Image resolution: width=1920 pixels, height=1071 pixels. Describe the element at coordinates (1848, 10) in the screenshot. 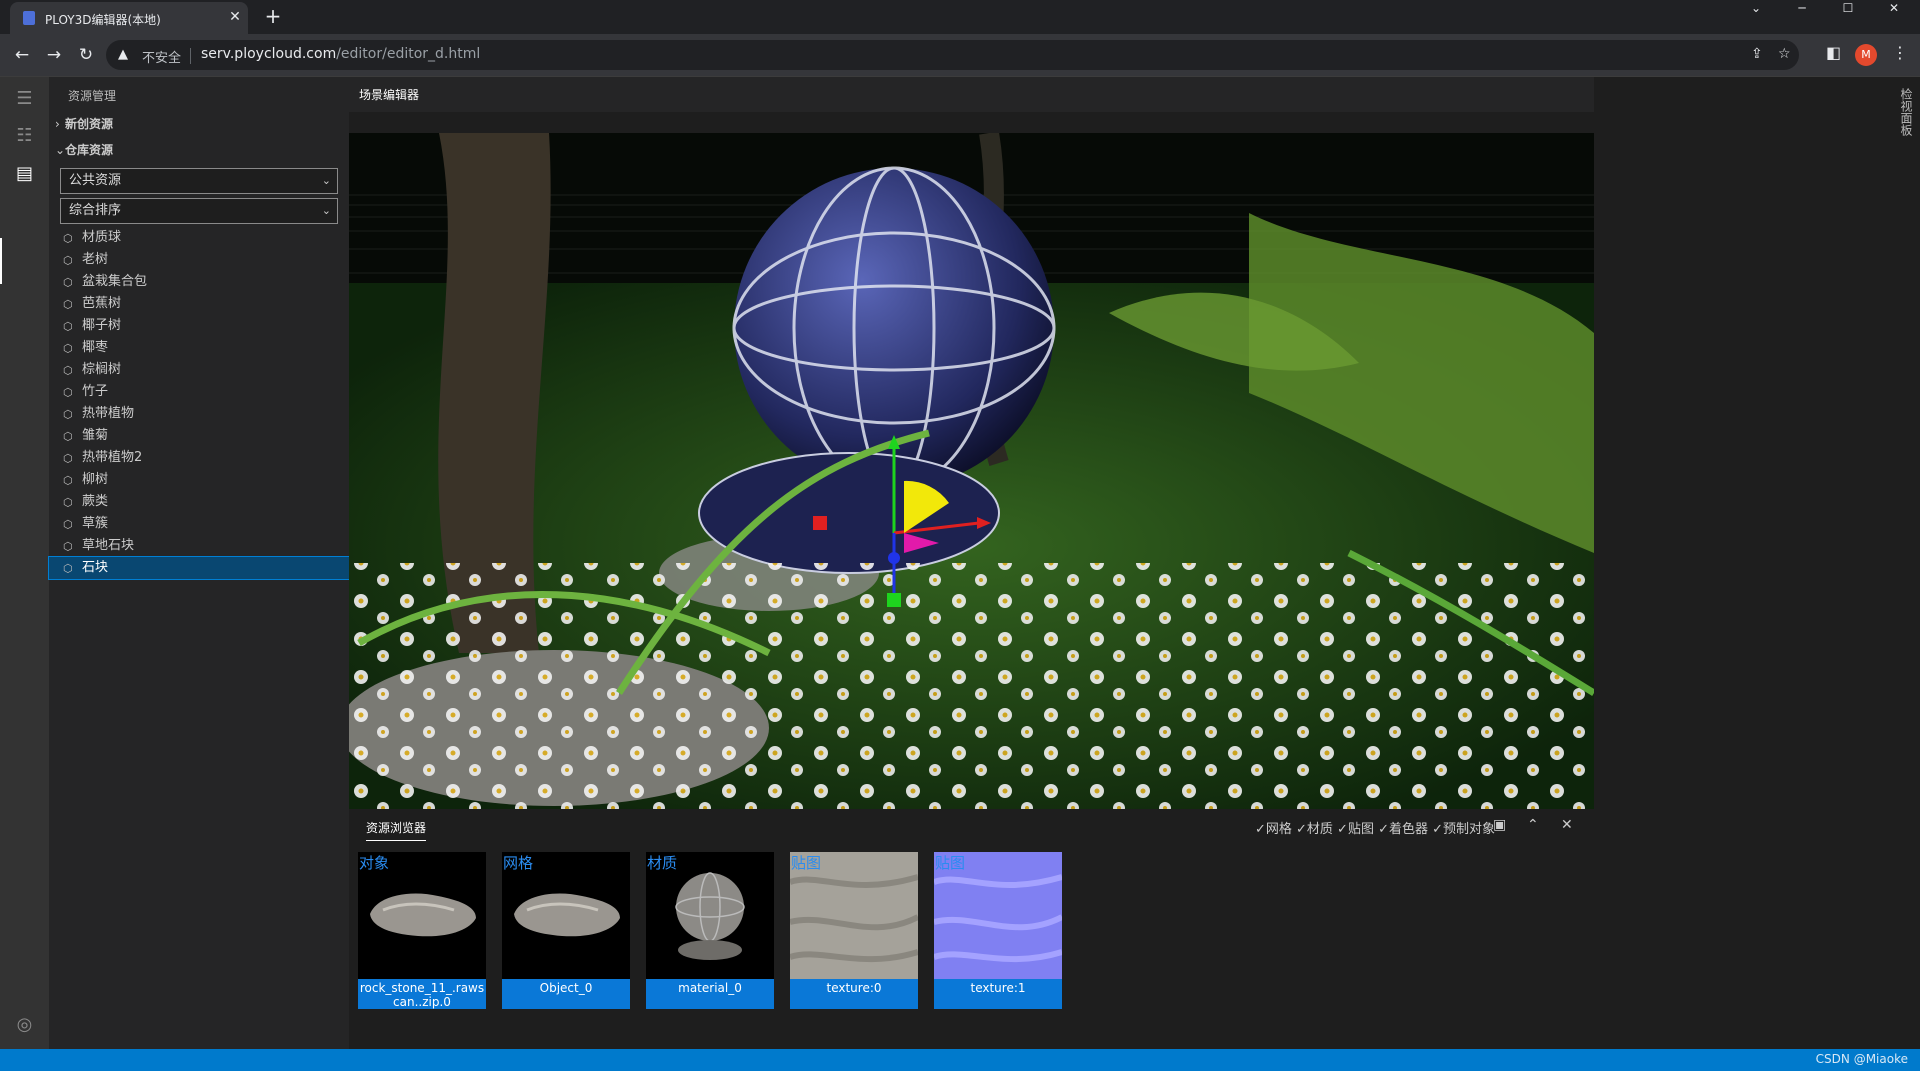

I see `maximize-icon: ☐` at that location.